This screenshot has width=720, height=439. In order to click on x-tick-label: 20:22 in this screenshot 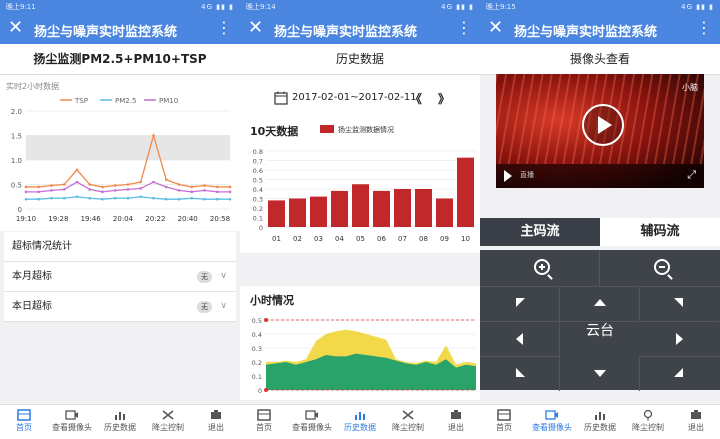, I will do `click(155, 219)`.